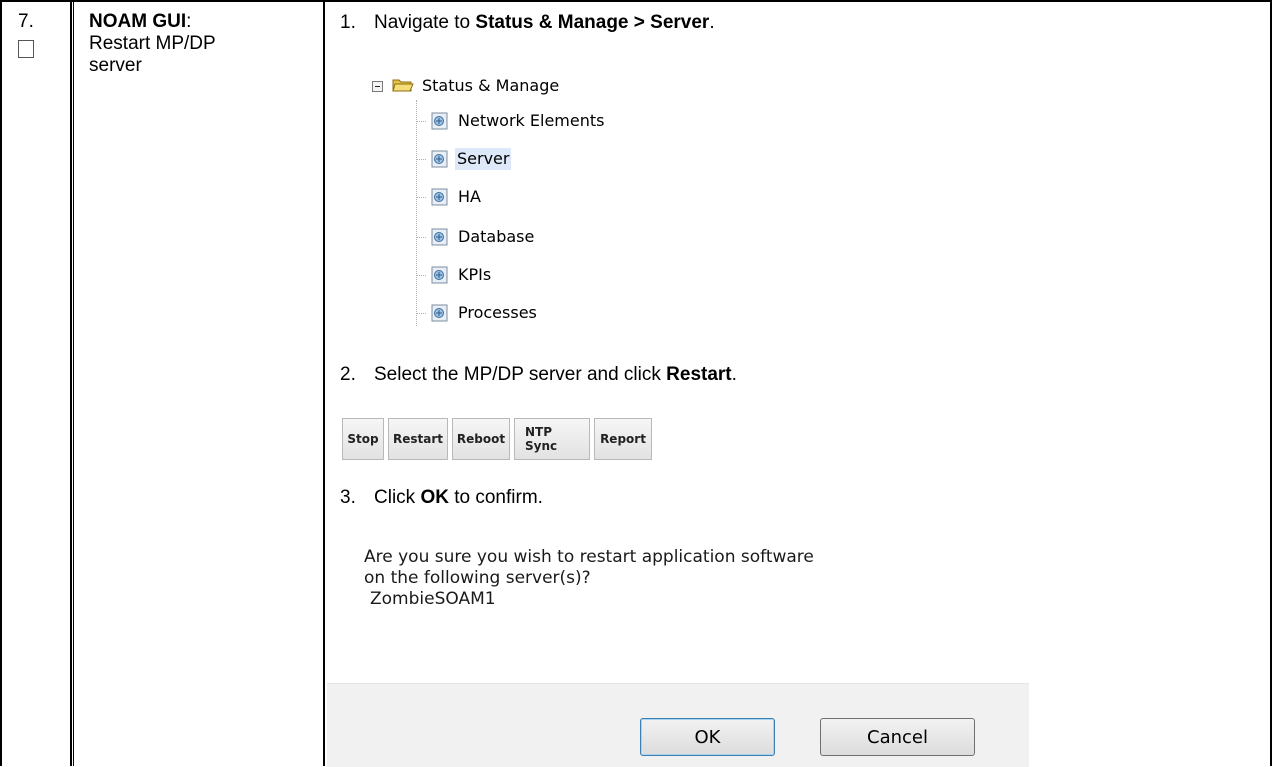 The image size is (1272, 767). Describe the element at coordinates (636, 1) in the screenshot. I see `table-top-border` at that location.